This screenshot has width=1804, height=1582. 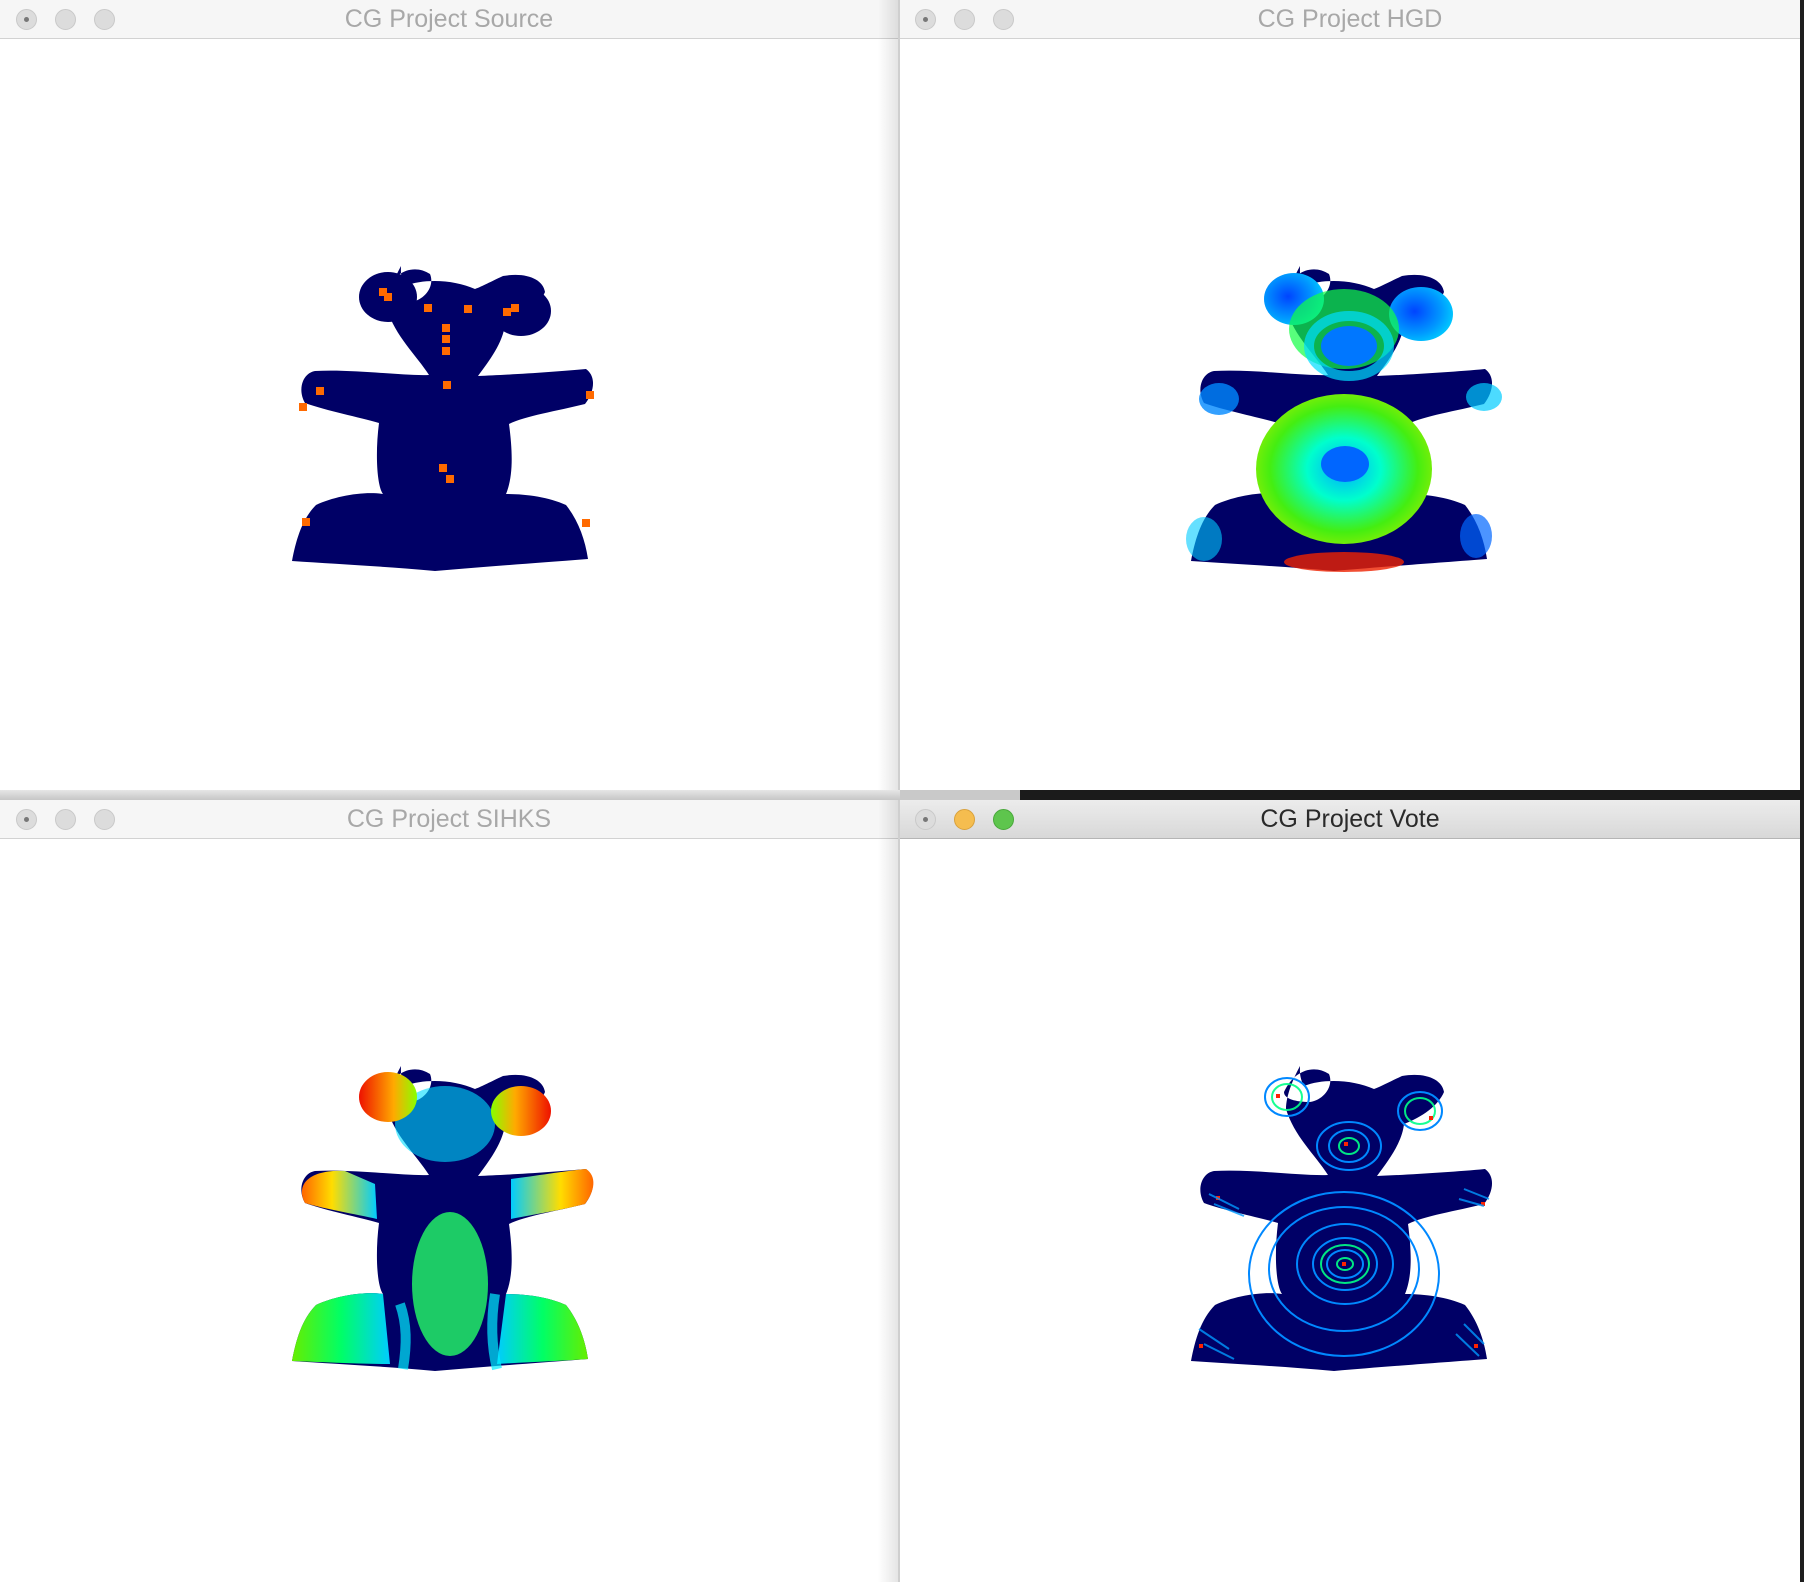 I want to click on window-title: CG Project Vote, so click(x=1350, y=819).